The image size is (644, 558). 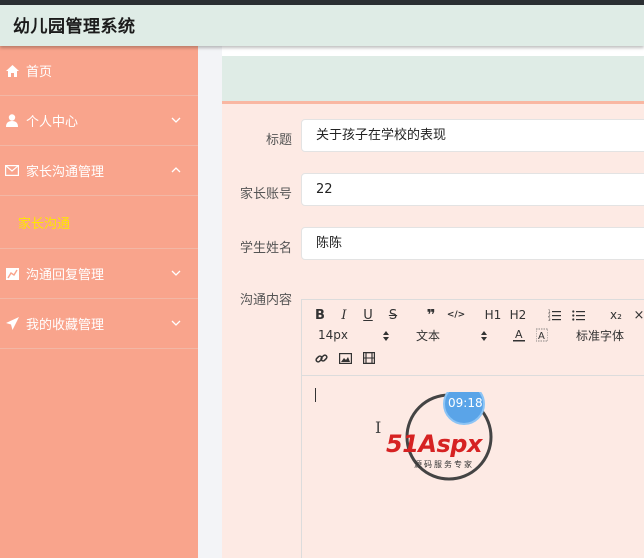 I want to click on watermark-time: 09:18, so click(x=465, y=403).